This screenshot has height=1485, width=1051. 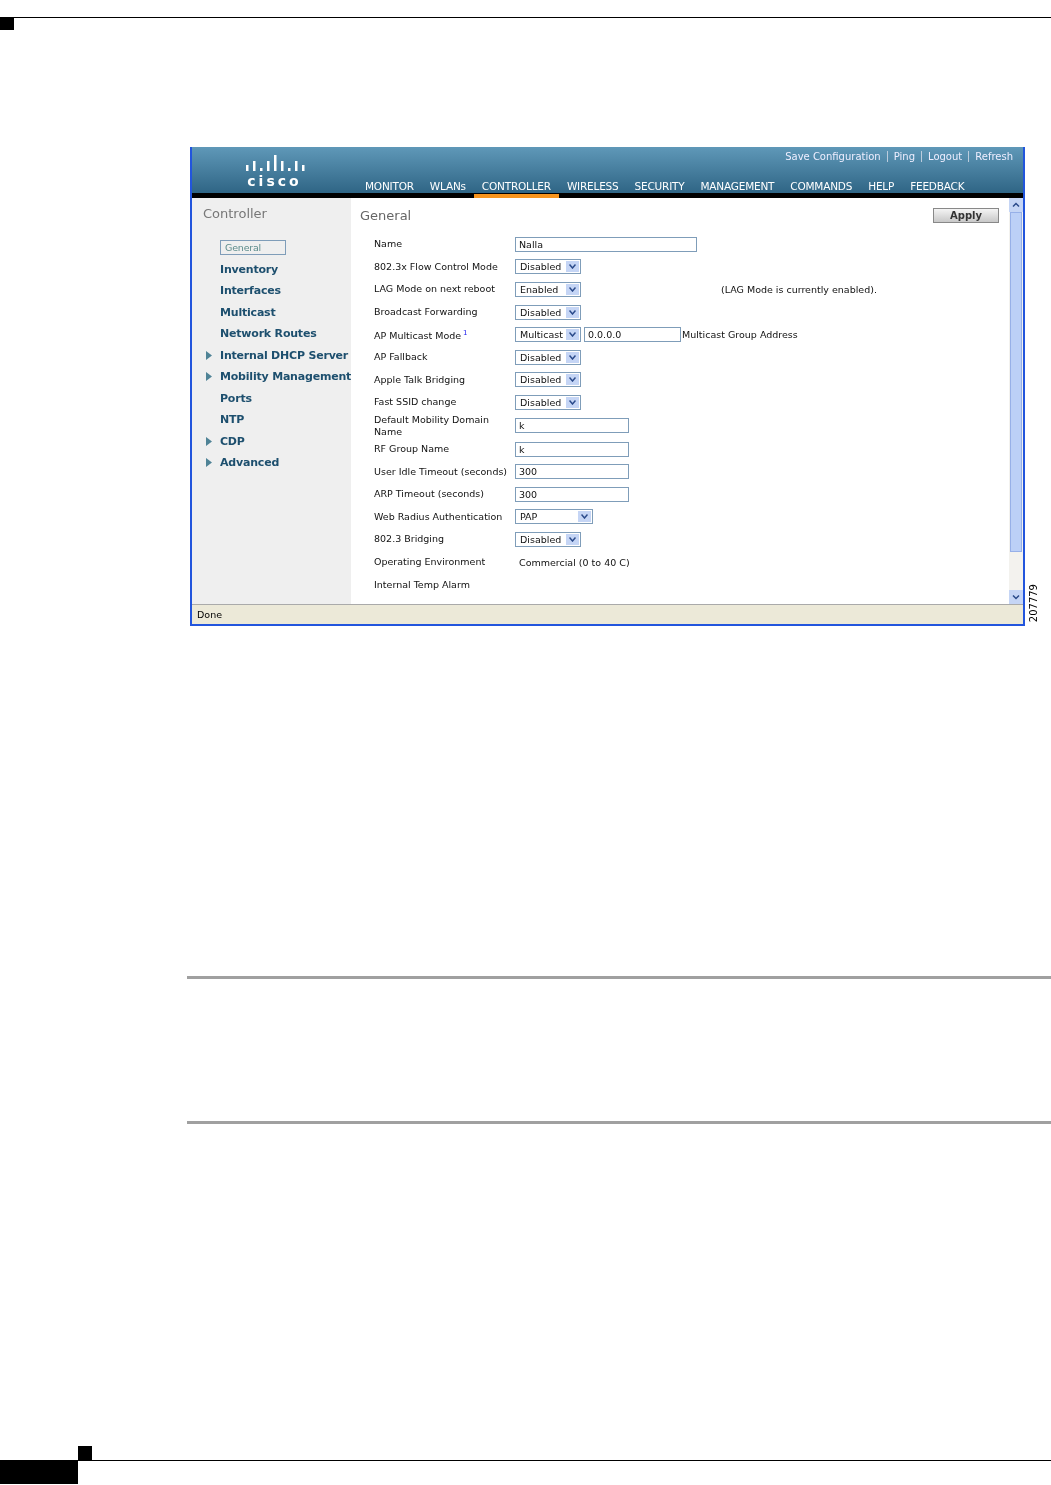 I want to click on field-label: Apple Talk Bridging, so click(x=420, y=379).